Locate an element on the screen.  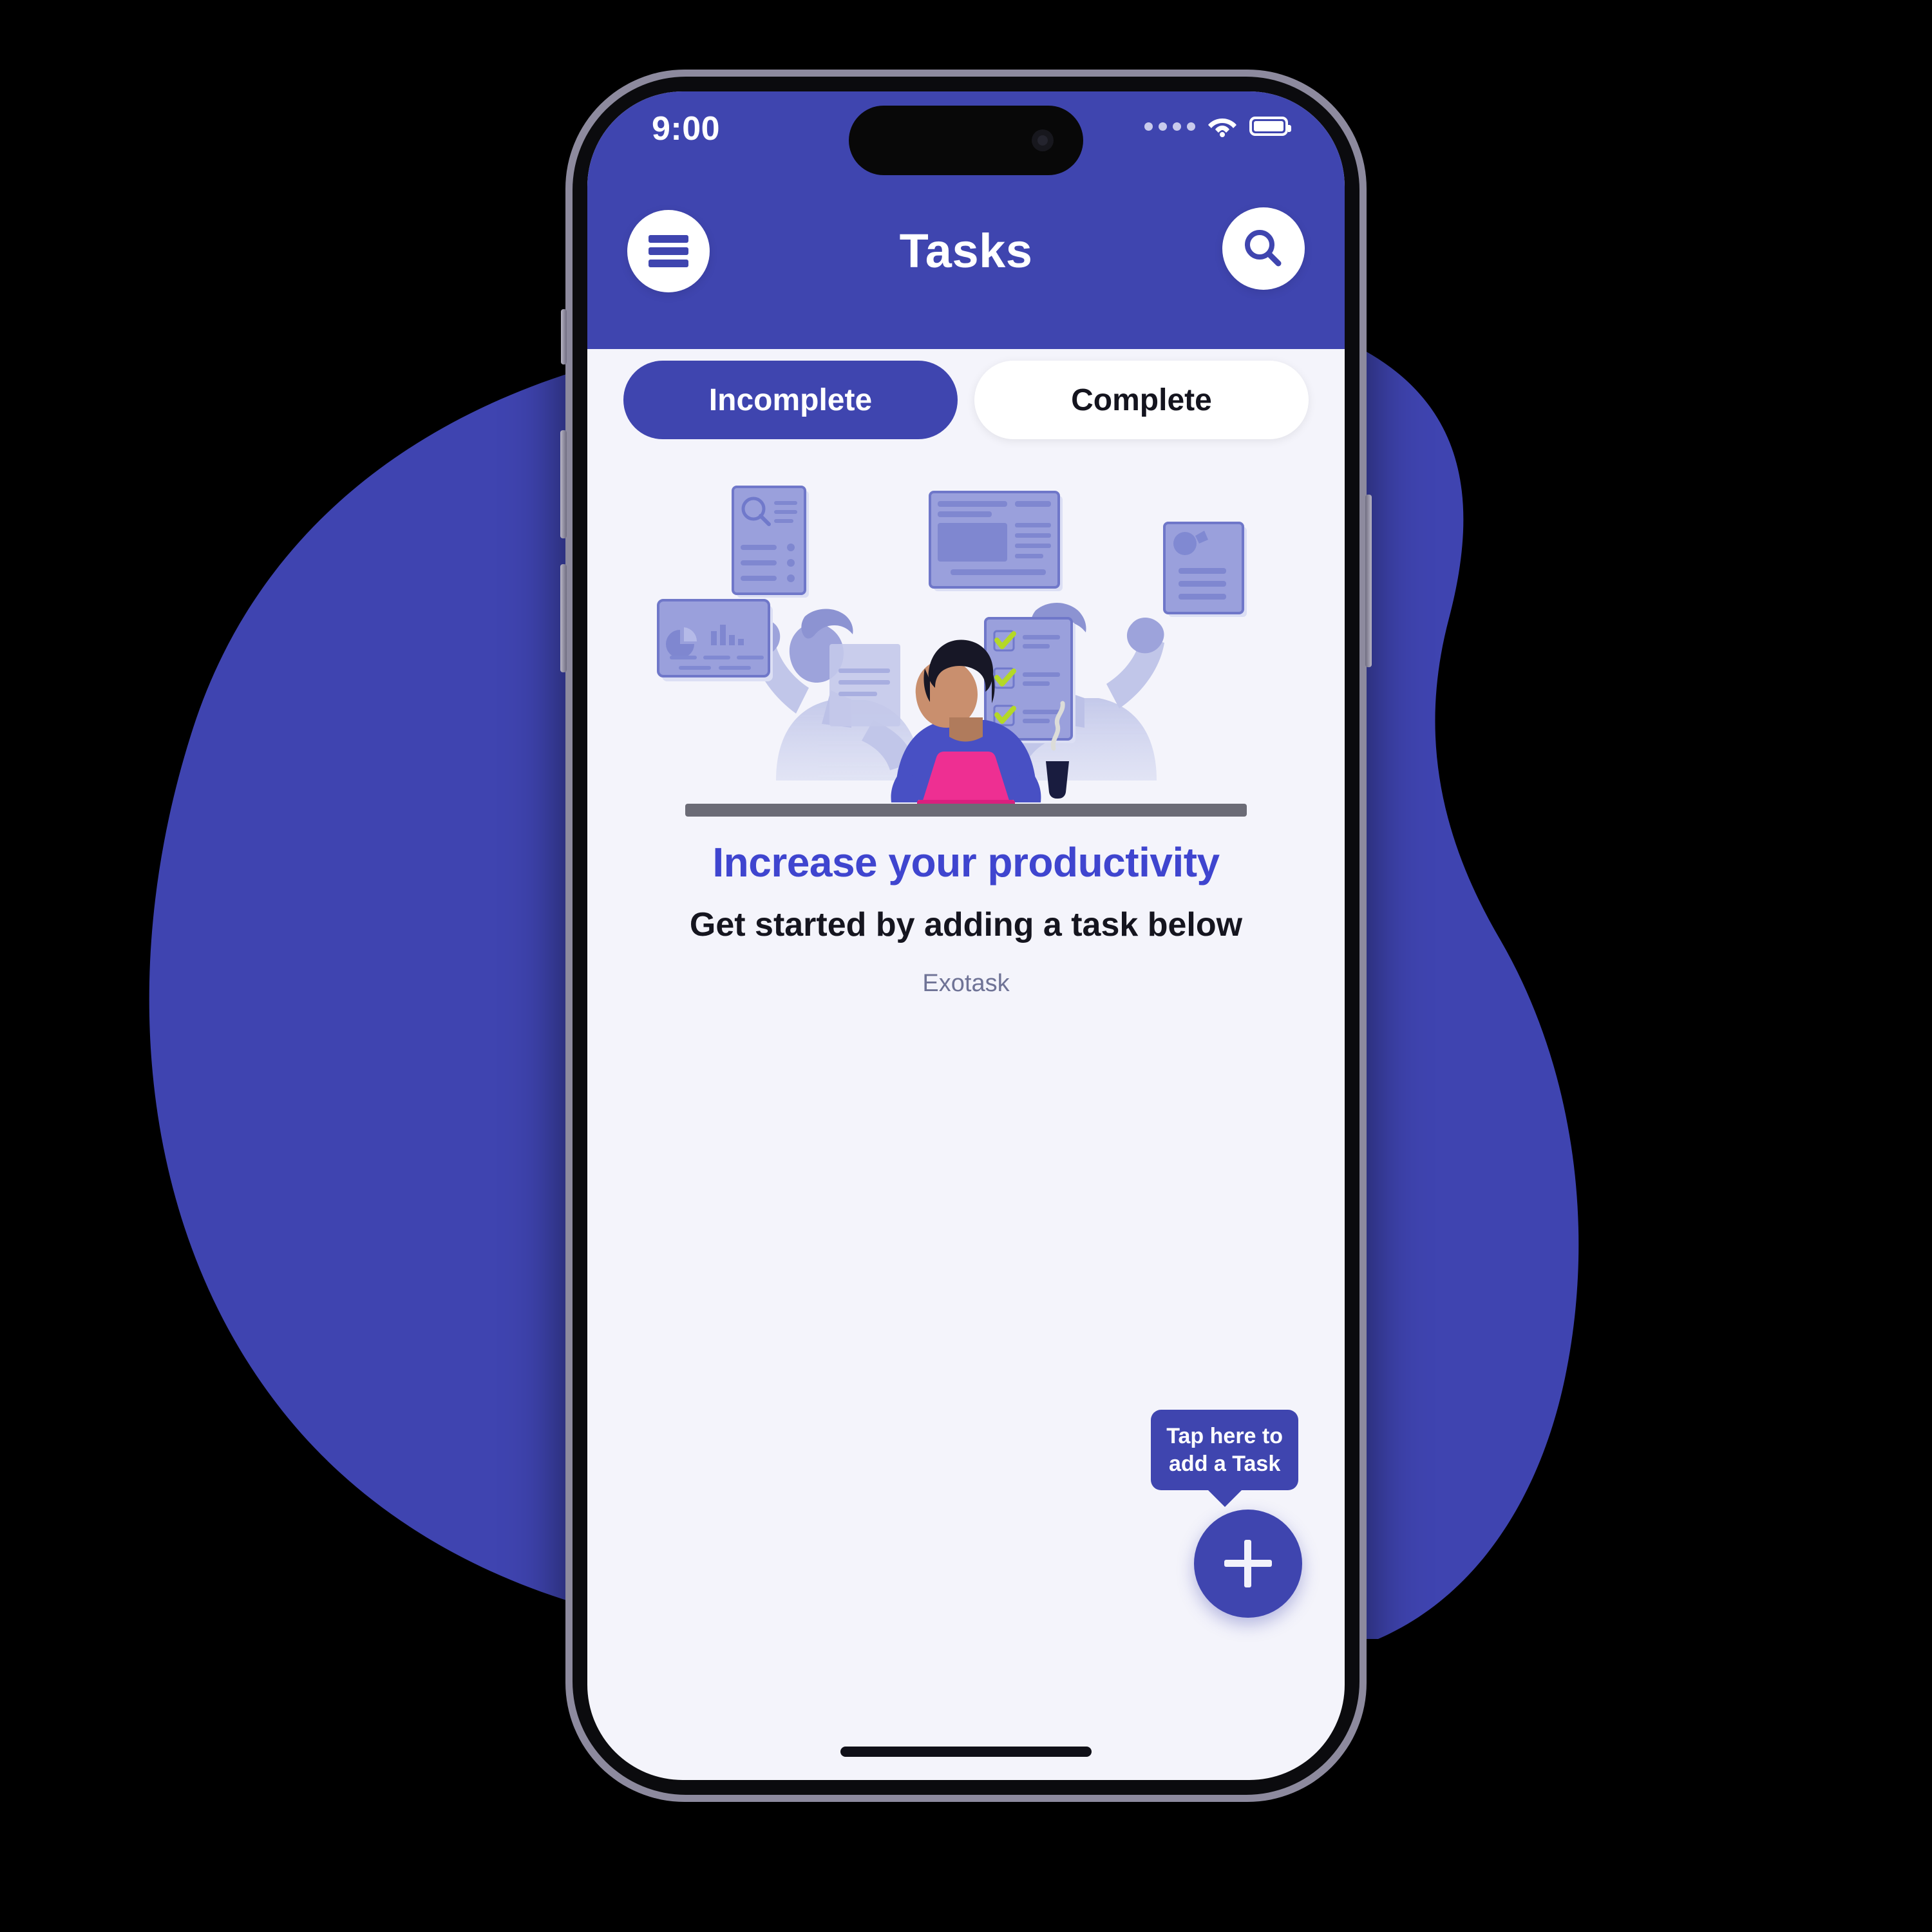
silent-switch-button is located at coordinates (564, 337).